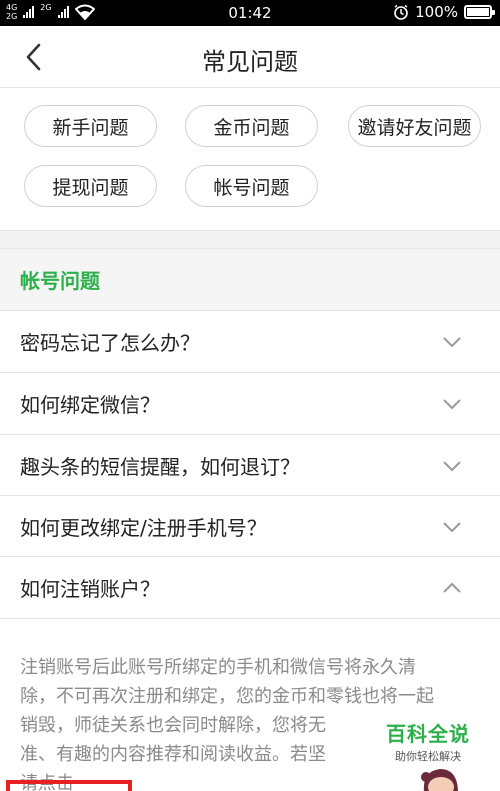  I want to click on alarm-icon, so click(401, 12).